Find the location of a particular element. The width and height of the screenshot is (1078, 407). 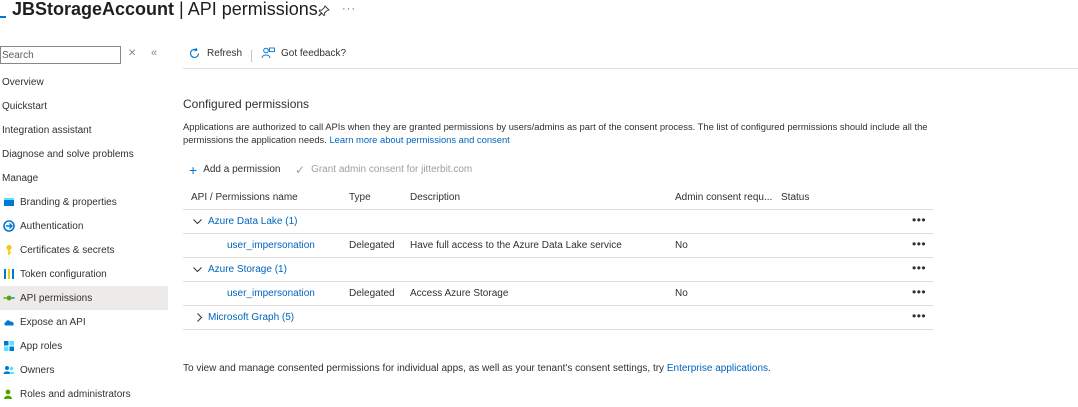

command-bar: Refresh Got feedback? is located at coordinates (630, 56).